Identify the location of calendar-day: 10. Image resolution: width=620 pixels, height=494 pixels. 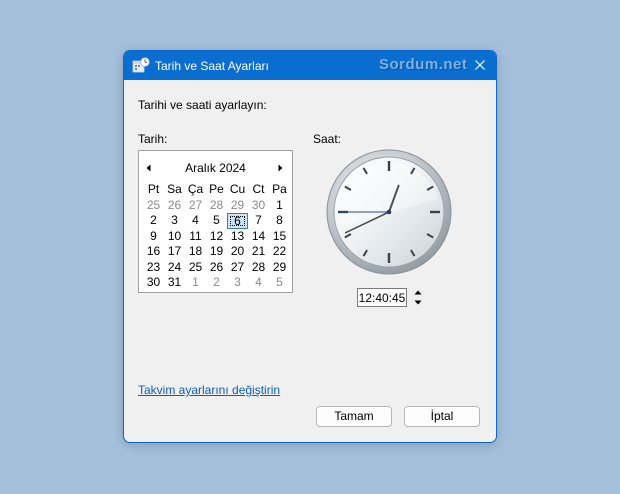
(174, 237).